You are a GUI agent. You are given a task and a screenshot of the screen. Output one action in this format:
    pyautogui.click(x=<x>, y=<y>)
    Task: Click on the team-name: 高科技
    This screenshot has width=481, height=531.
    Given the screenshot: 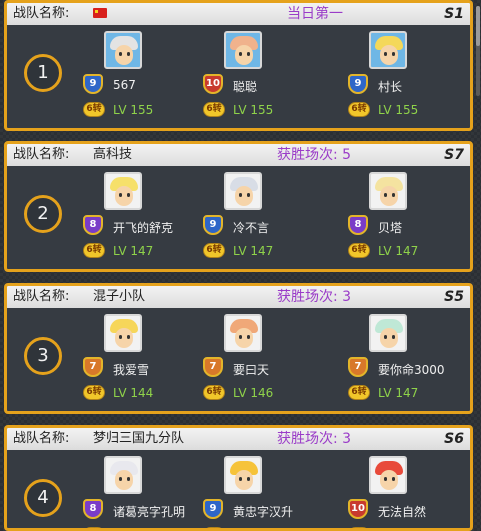 What is the action you would take?
    pyautogui.click(x=113, y=154)
    